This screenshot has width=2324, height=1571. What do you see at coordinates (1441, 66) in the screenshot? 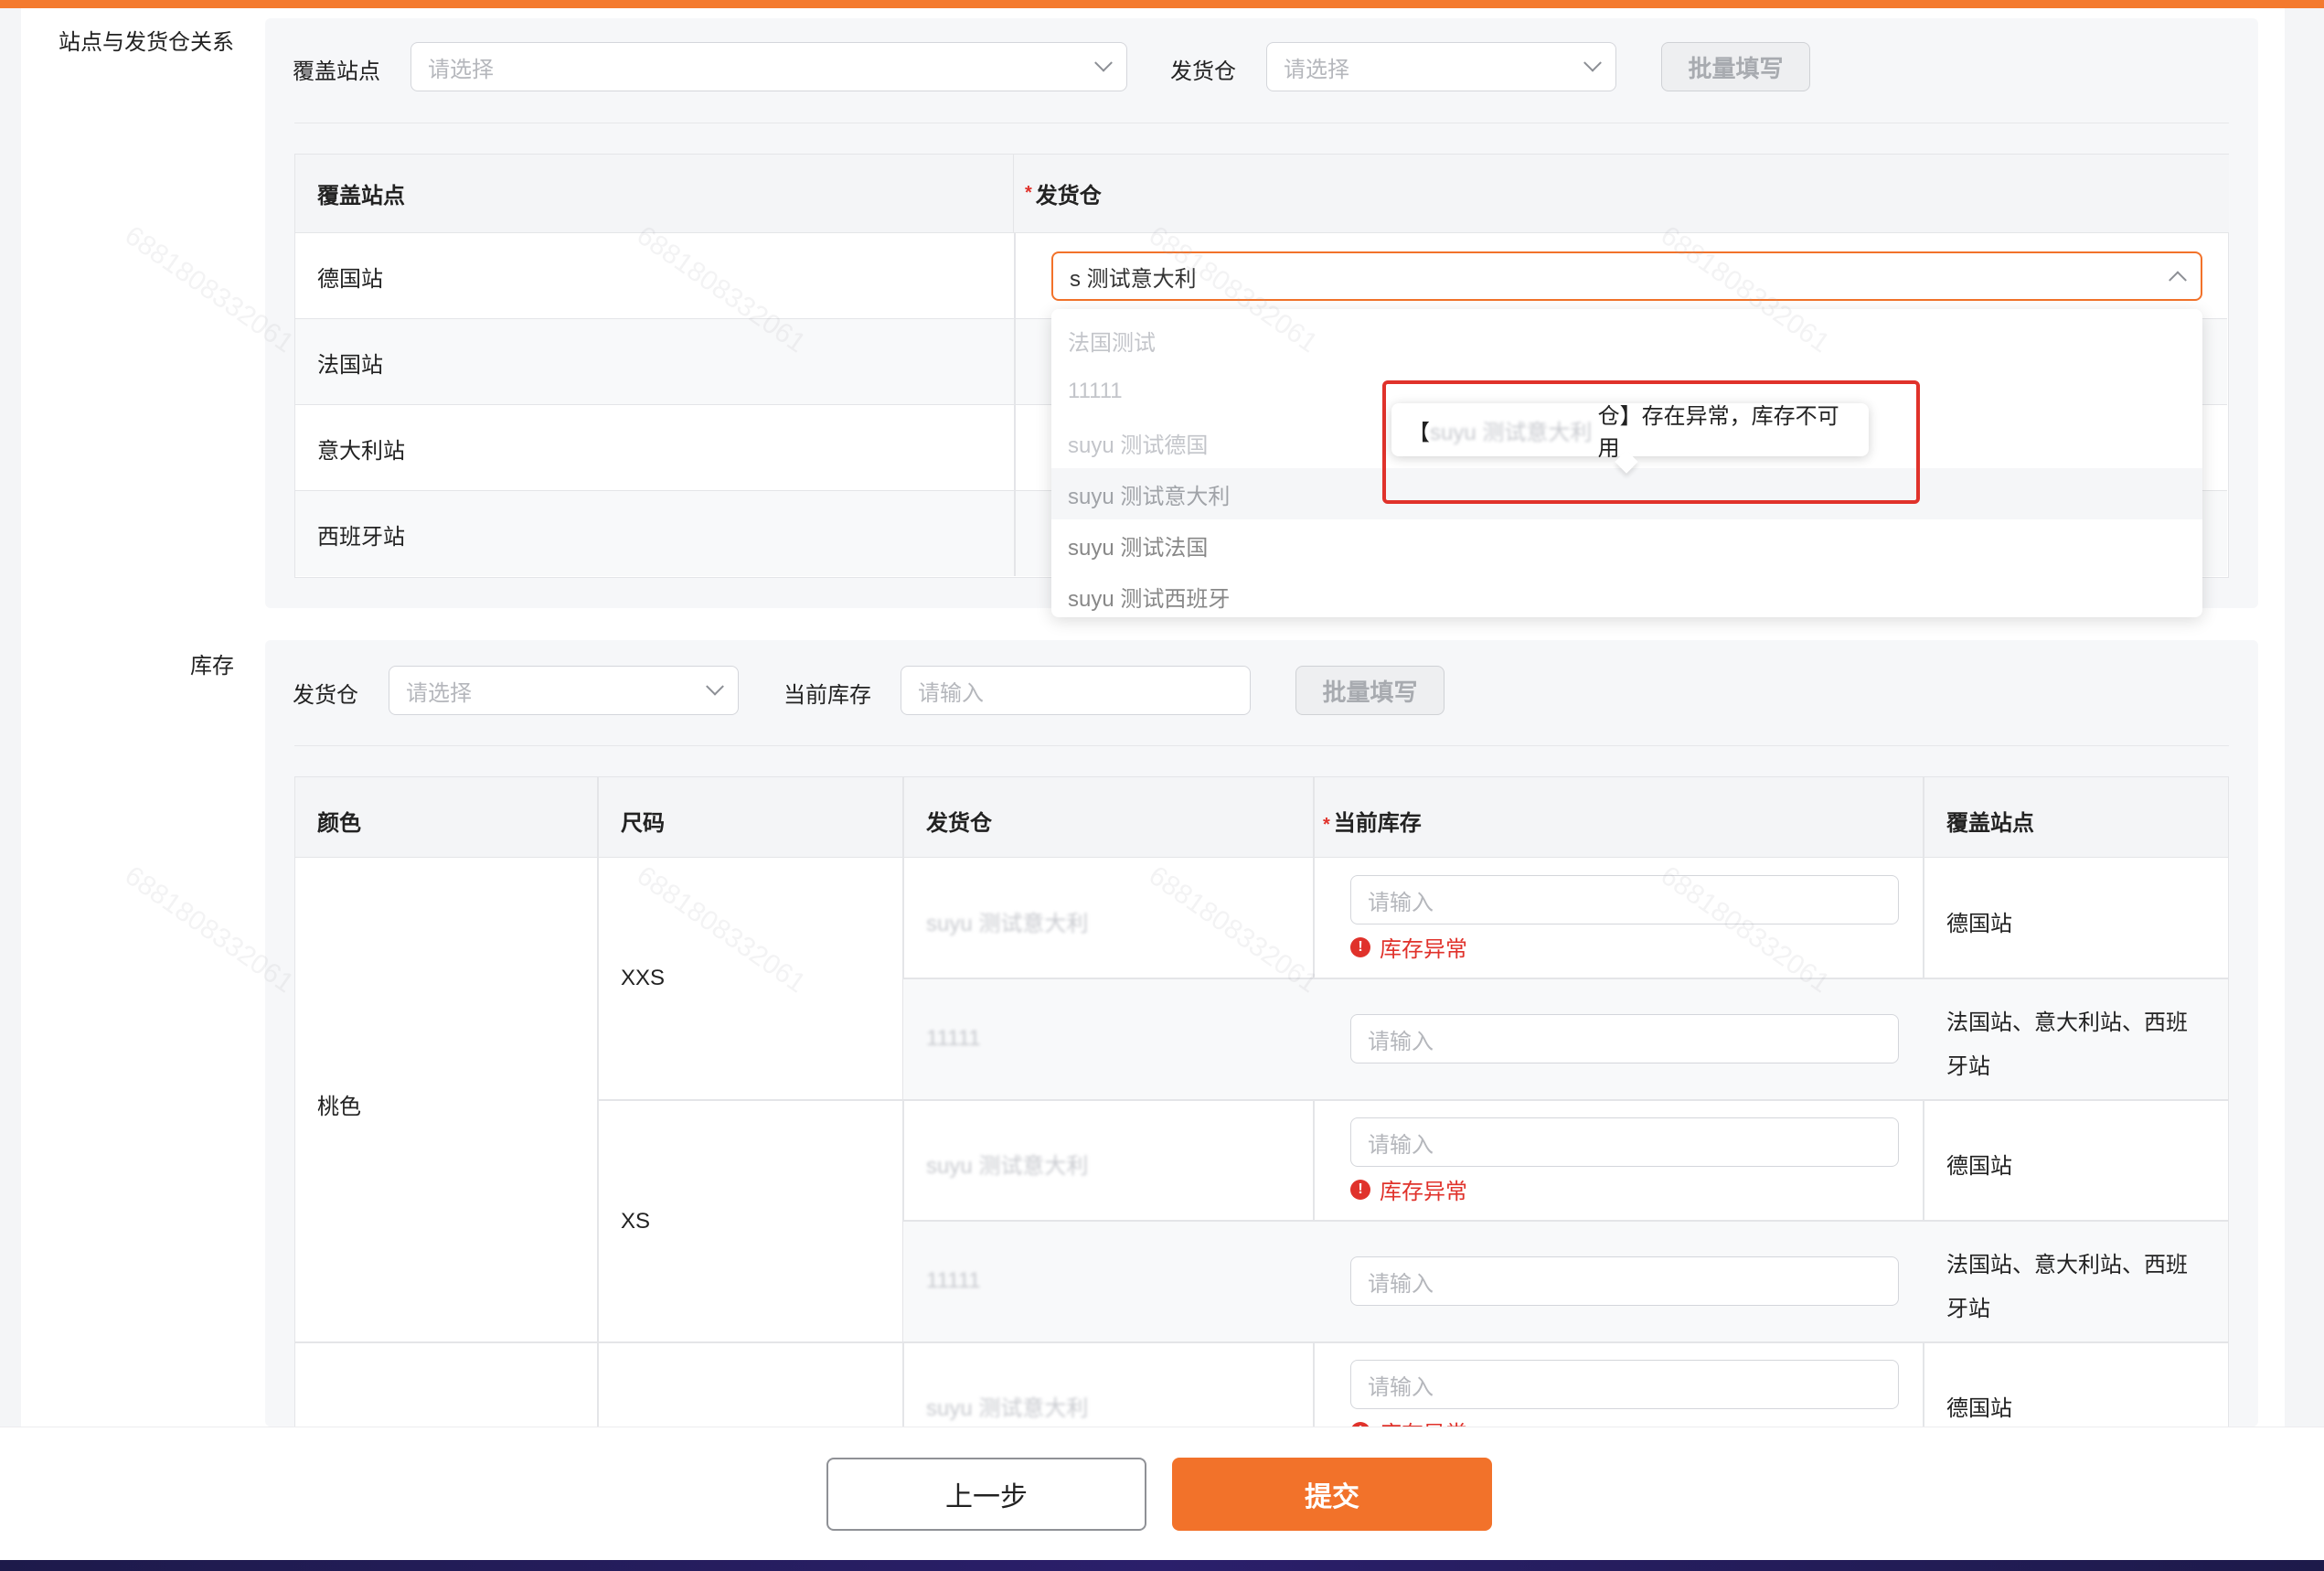
I see `warehouse-filter-select: 请选择` at bounding box center [1441, 66].